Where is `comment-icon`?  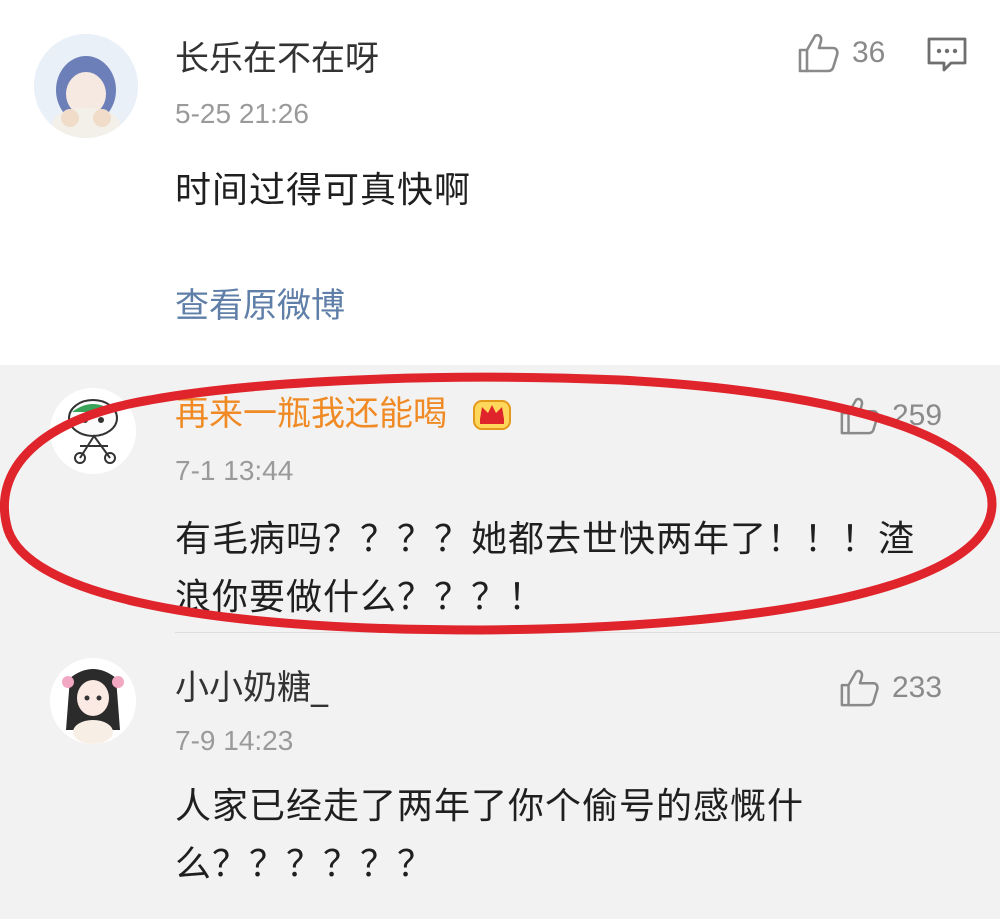
comment-icon is located at coordinates (947, 57).